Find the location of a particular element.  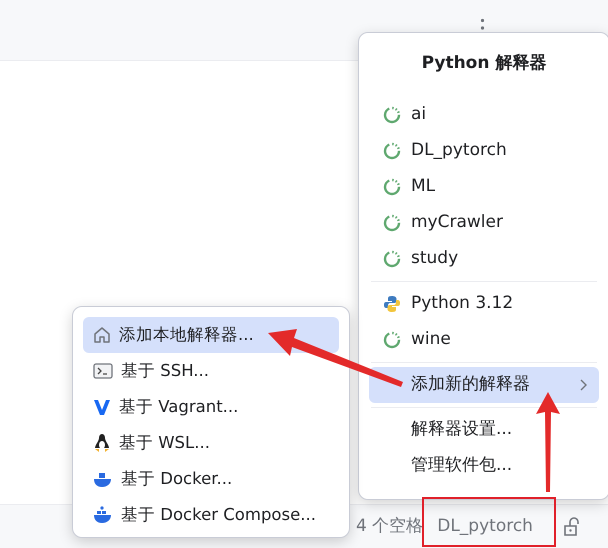

interpreter-item: ML is located at coordinates (484, 187).